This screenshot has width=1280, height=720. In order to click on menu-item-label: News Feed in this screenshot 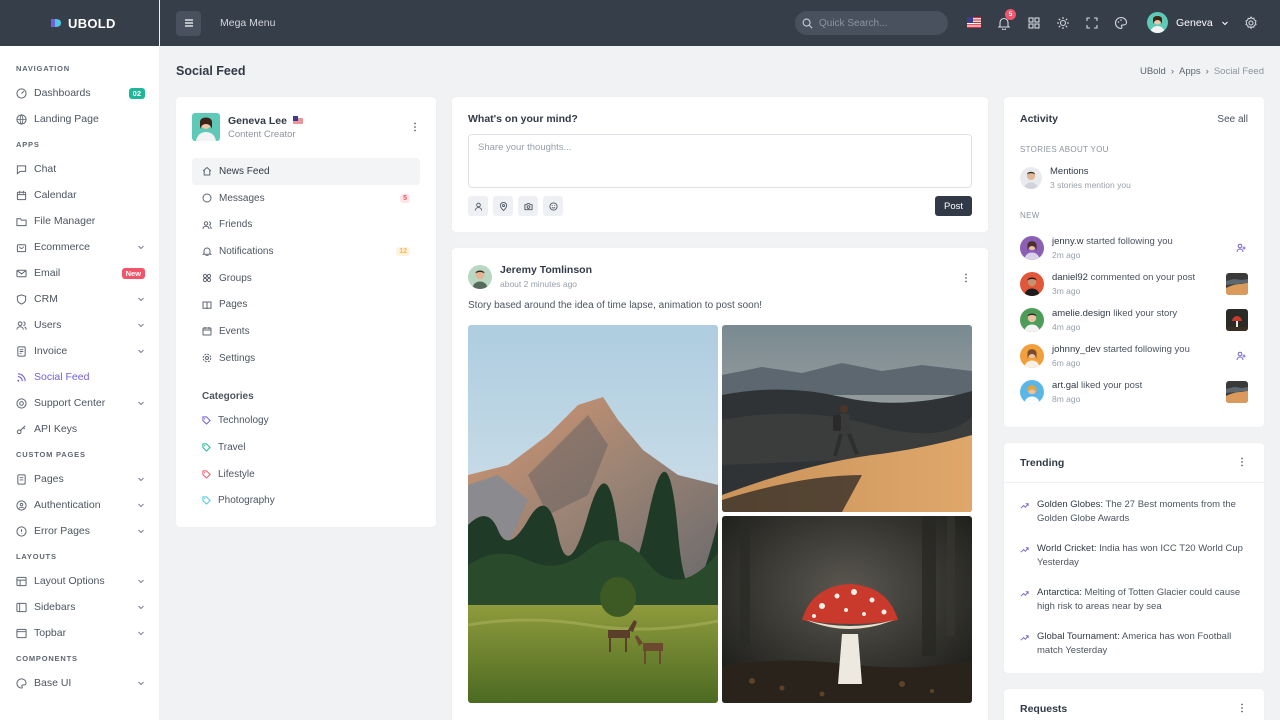, I will do `click(244, 171)`.